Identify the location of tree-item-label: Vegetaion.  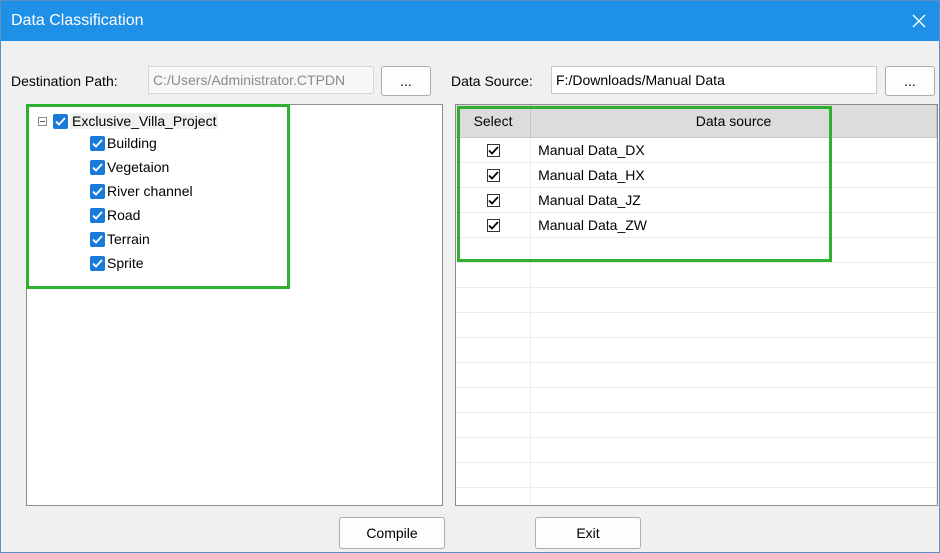
(138, 167).